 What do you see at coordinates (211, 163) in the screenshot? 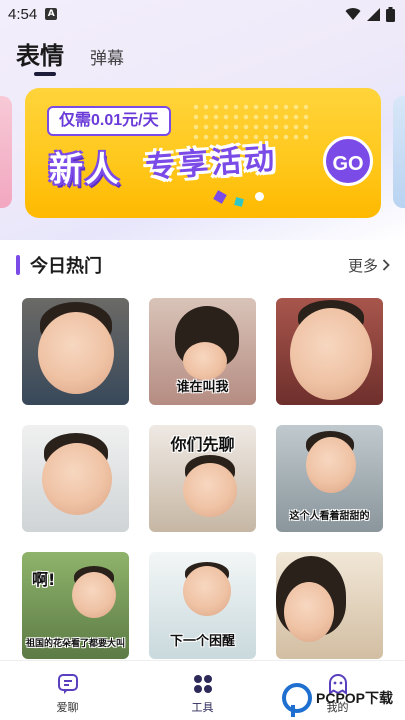
I see `banner-headline-exclusive: 专享活动` at bounding box center [211, 163].